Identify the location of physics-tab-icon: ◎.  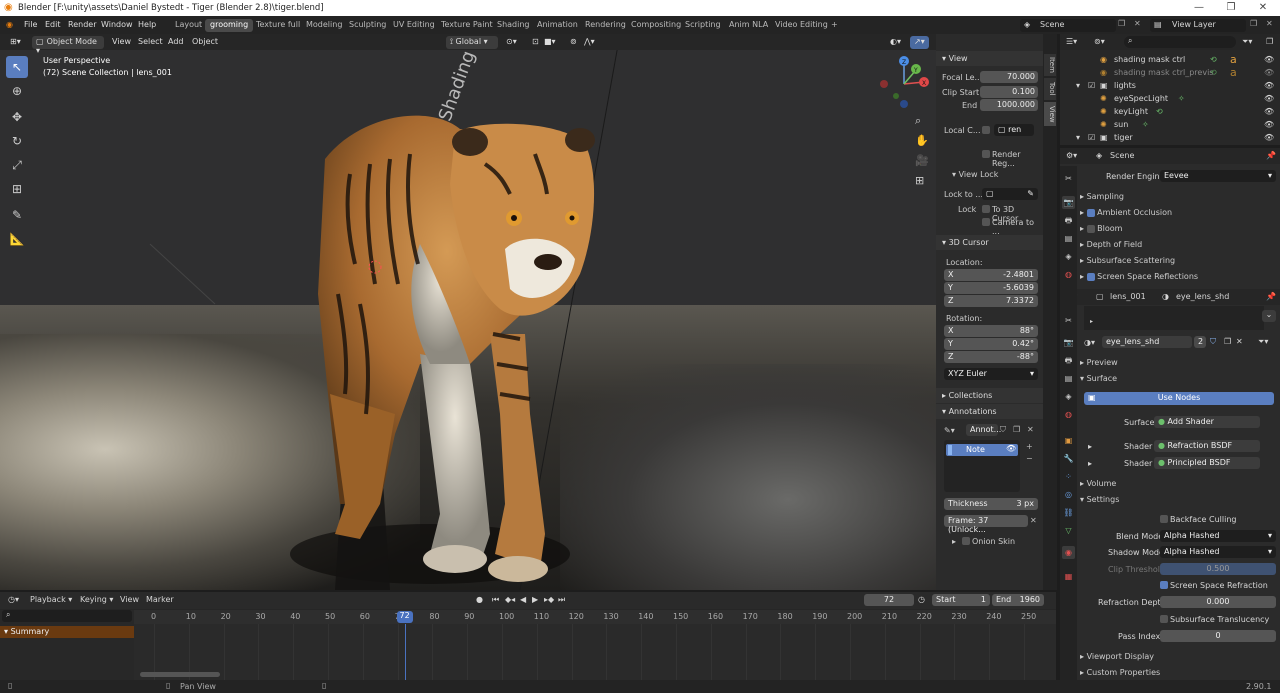
(1068, 494).